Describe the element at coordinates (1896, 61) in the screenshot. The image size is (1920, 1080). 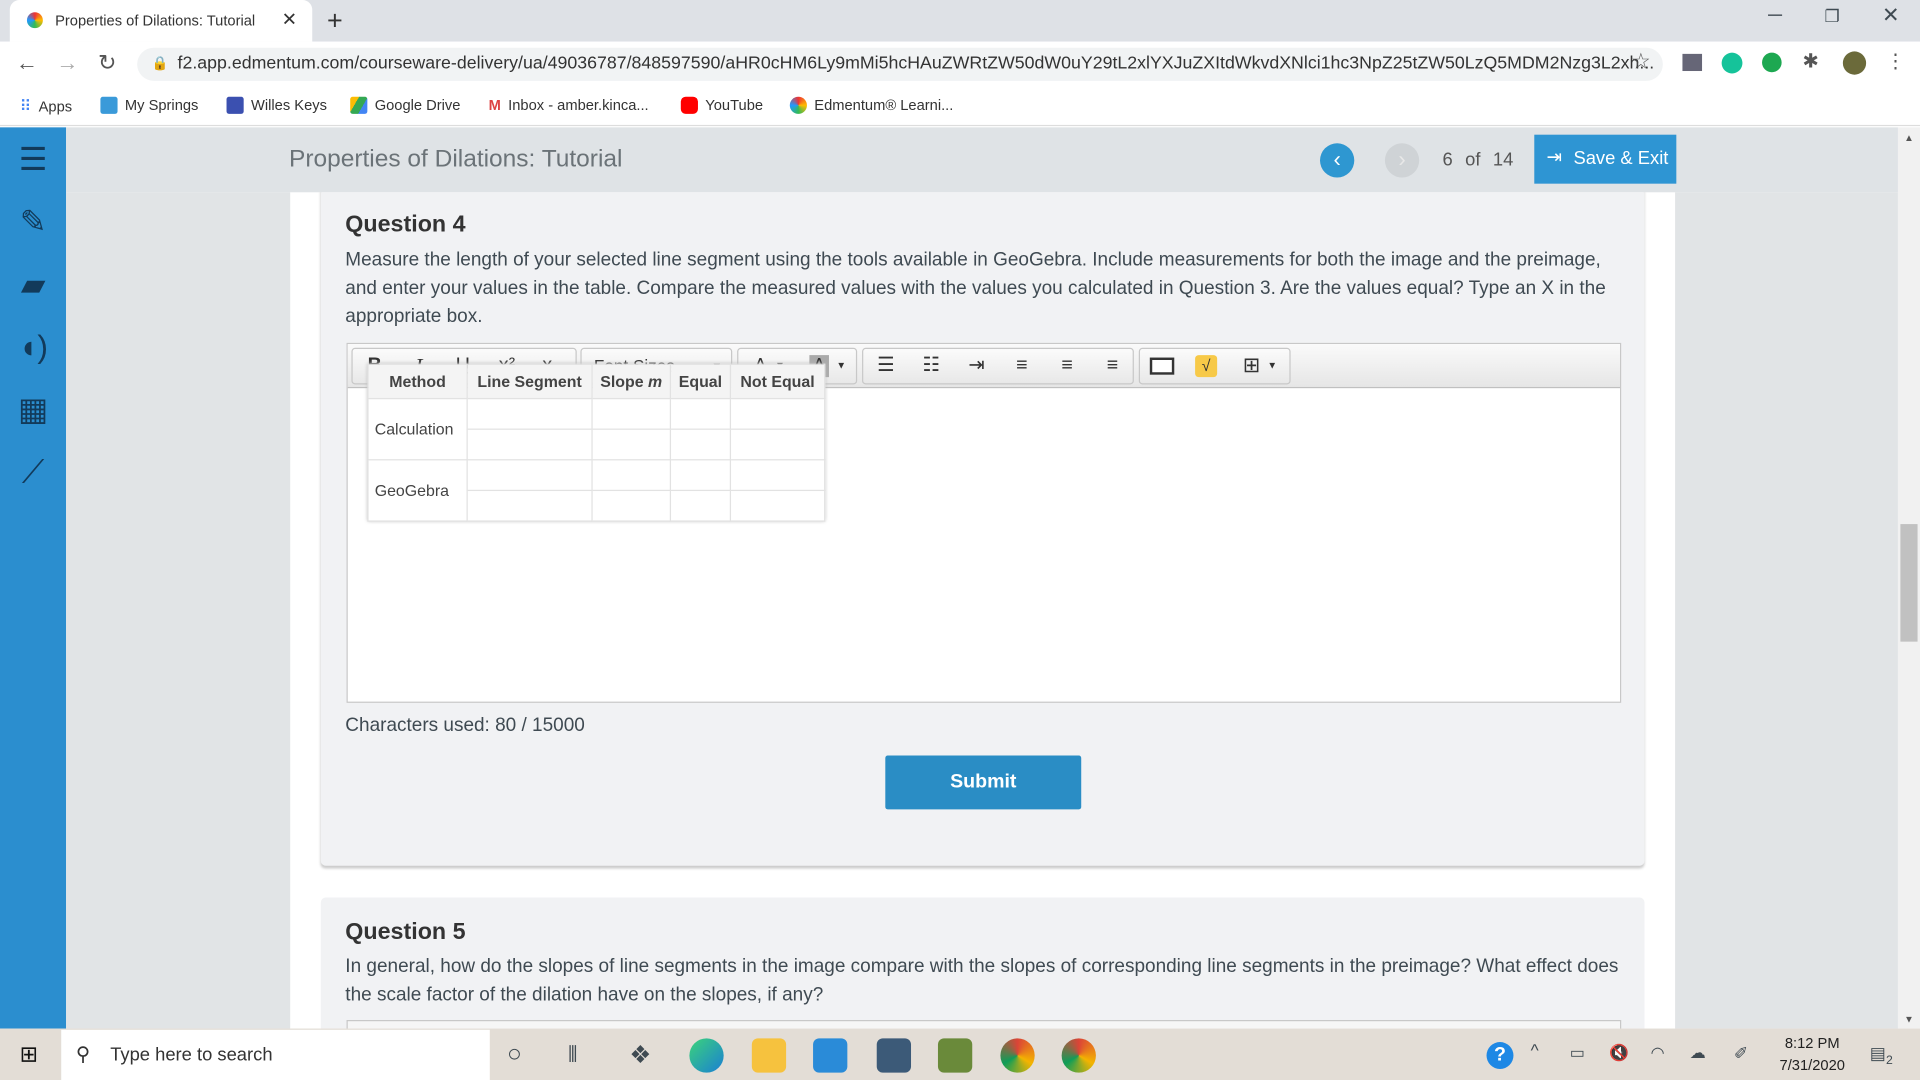
I see `menu-icon: ⋮` at that location.